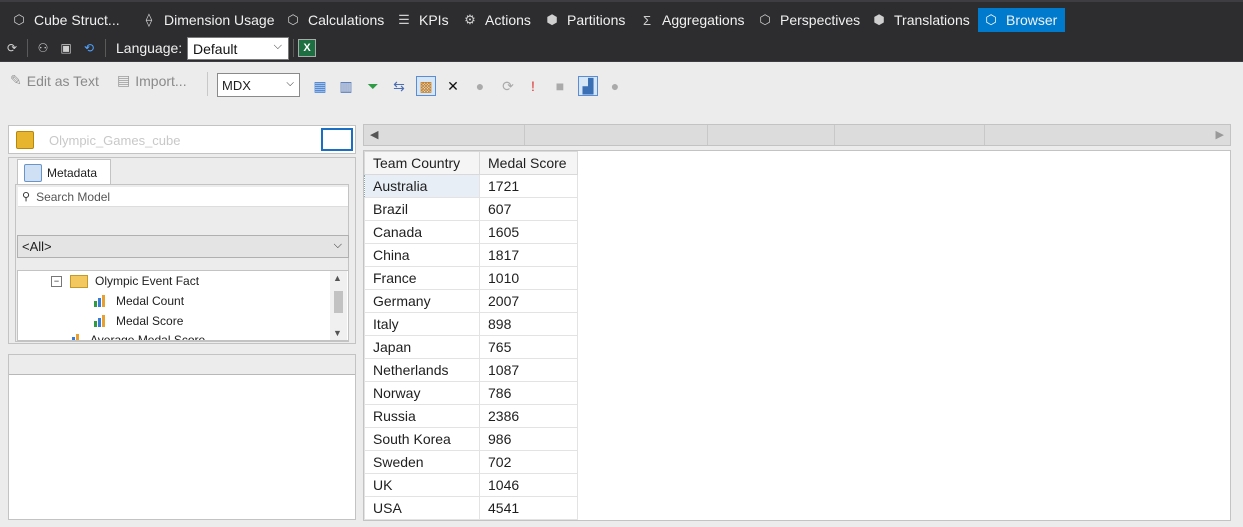 This screenshot has height=527, width=1243. Describe the element at coordinates (338, 302) in the screenshot. I see `scrollbar-thumb` at that location.